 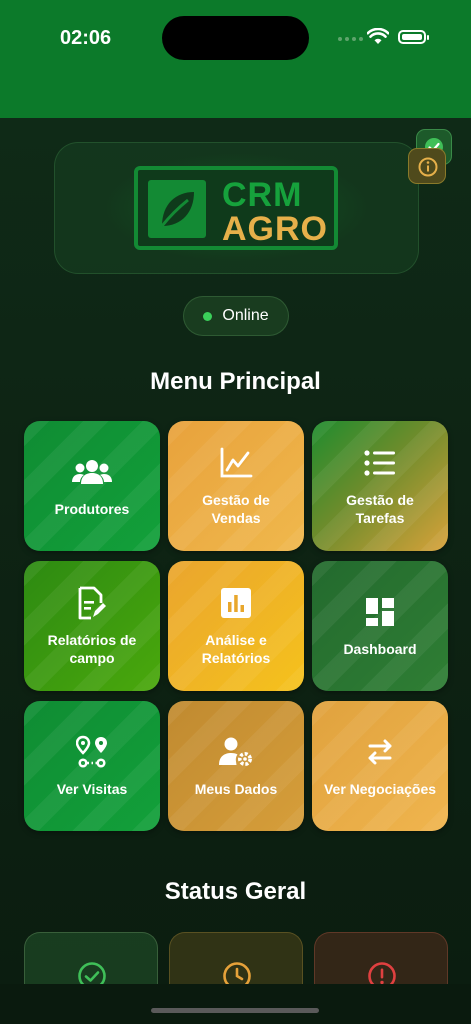 What do you see at coordinates (86, 38) in the screenshot?
I see `clock: 02:06` at bounding box center [86, 38].